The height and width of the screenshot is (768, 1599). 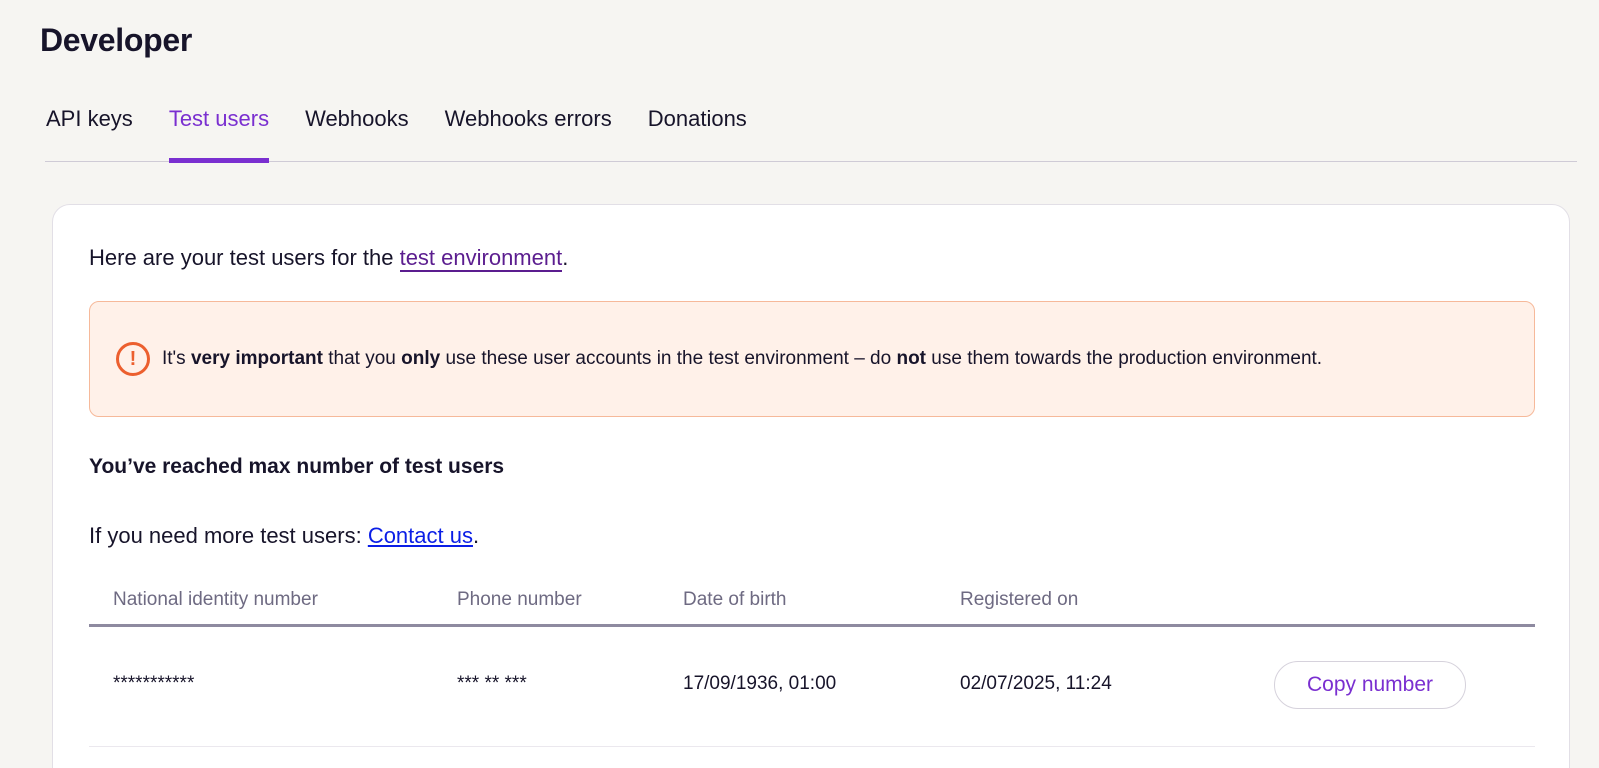 What do you see at coordinates (519, 599) in the screenshot?
I see `header-phone: Phone number` at bounding box center [519, 599].